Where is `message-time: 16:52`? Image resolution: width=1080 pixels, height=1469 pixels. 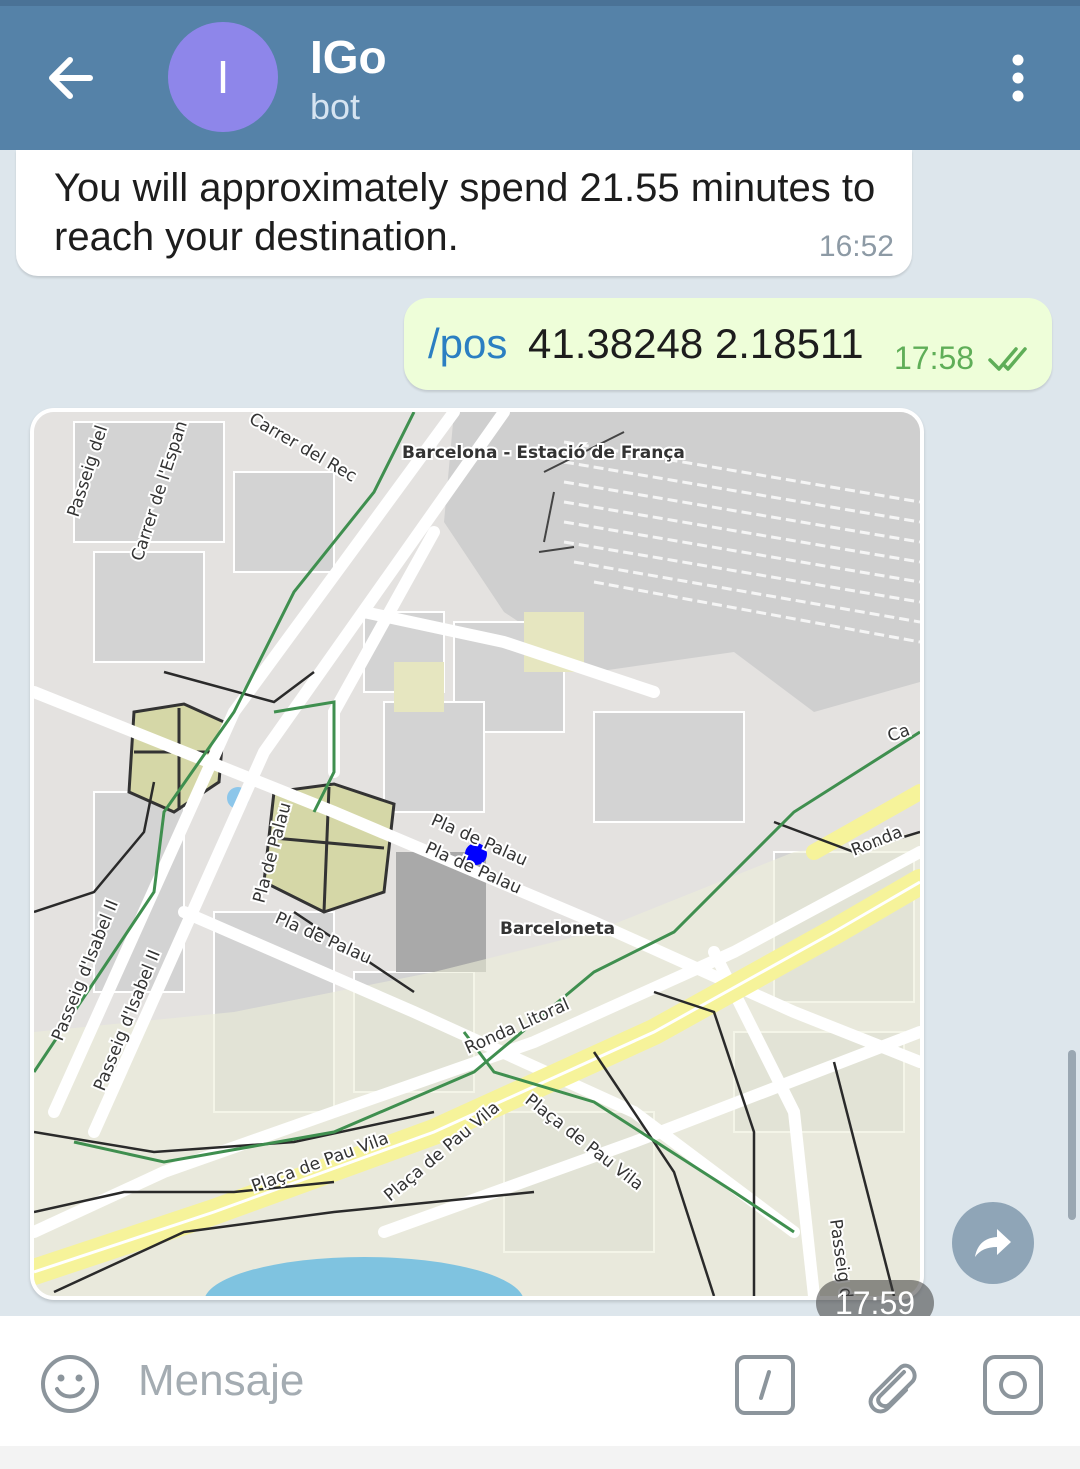
message-time: 16:52 is located at coordinates (856, 246).